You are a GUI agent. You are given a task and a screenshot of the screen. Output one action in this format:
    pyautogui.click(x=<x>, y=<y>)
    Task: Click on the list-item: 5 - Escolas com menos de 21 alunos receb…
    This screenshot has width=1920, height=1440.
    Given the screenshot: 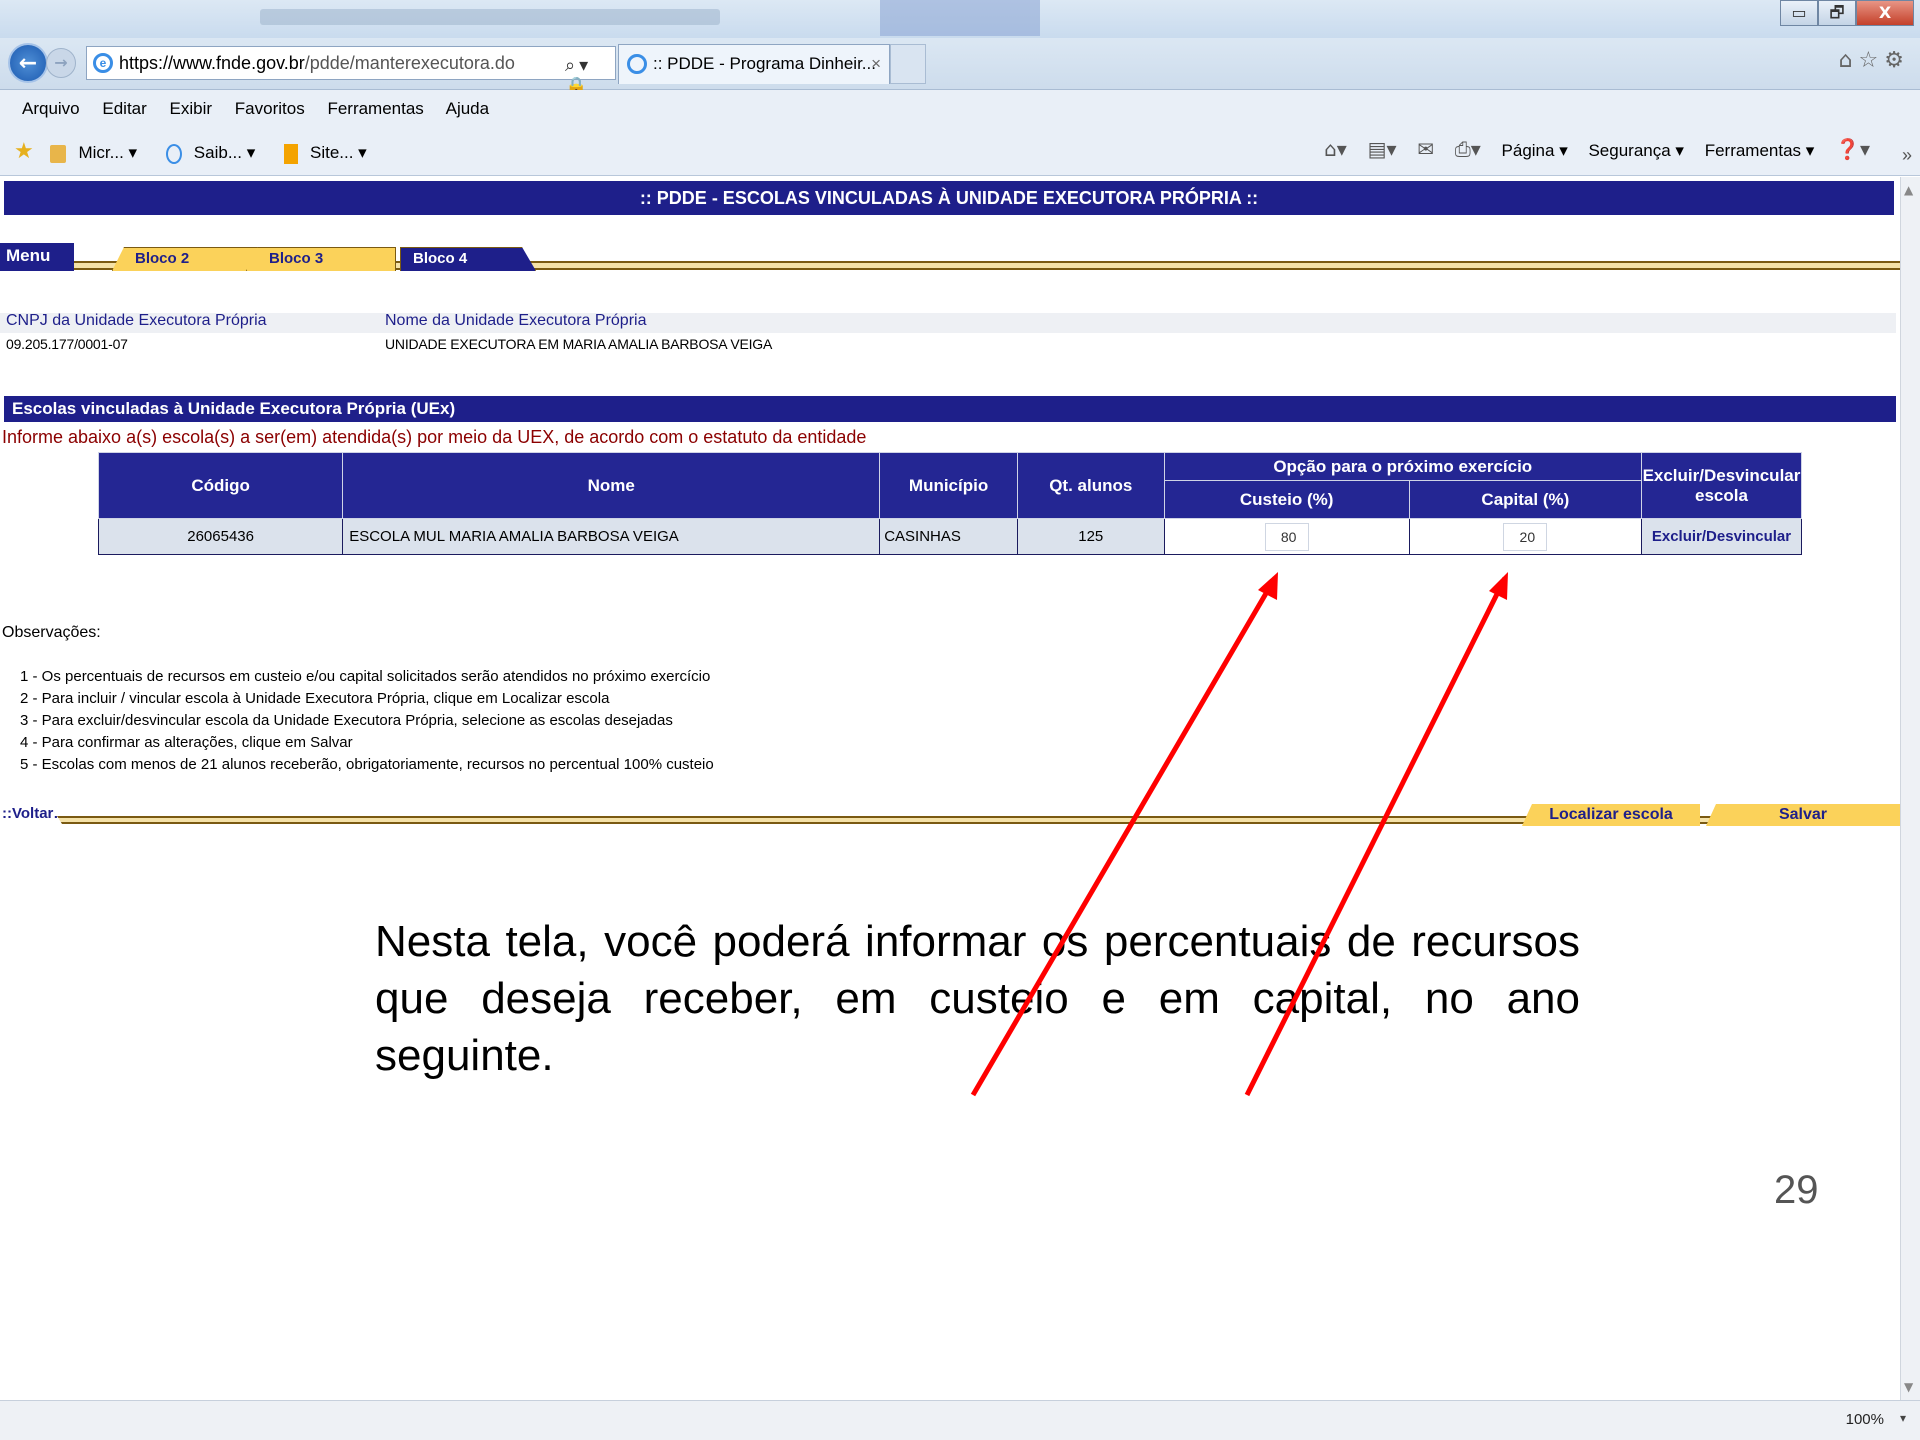 What is the action you would take?
    pyautogui.click(x=367, y=764)
    